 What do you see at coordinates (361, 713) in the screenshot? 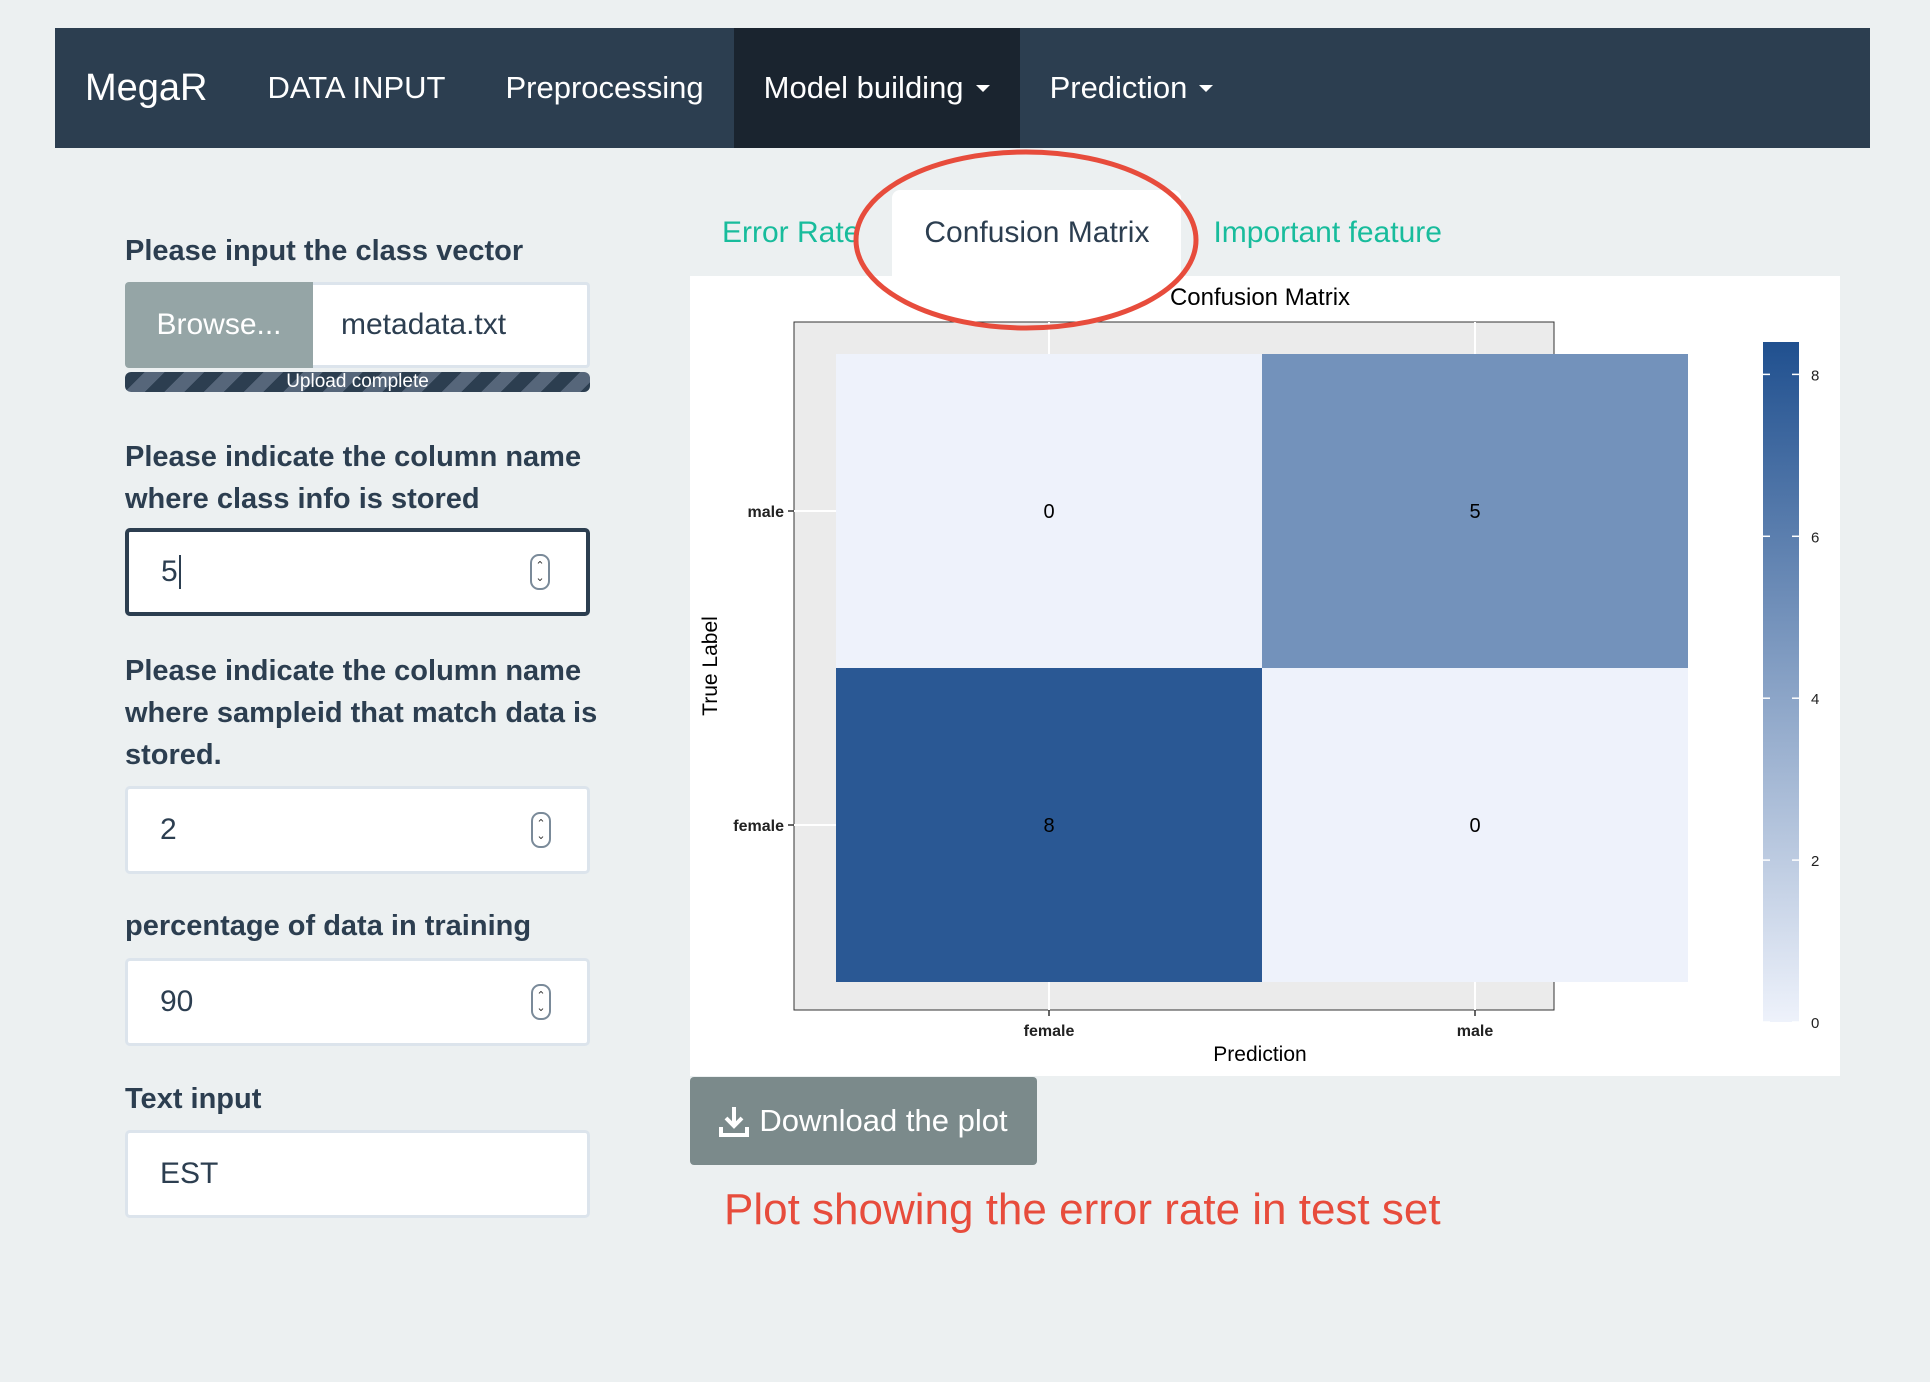
I see `sampleid-label-line2: where sampleid that match data is` at bounding box center [361, 713].